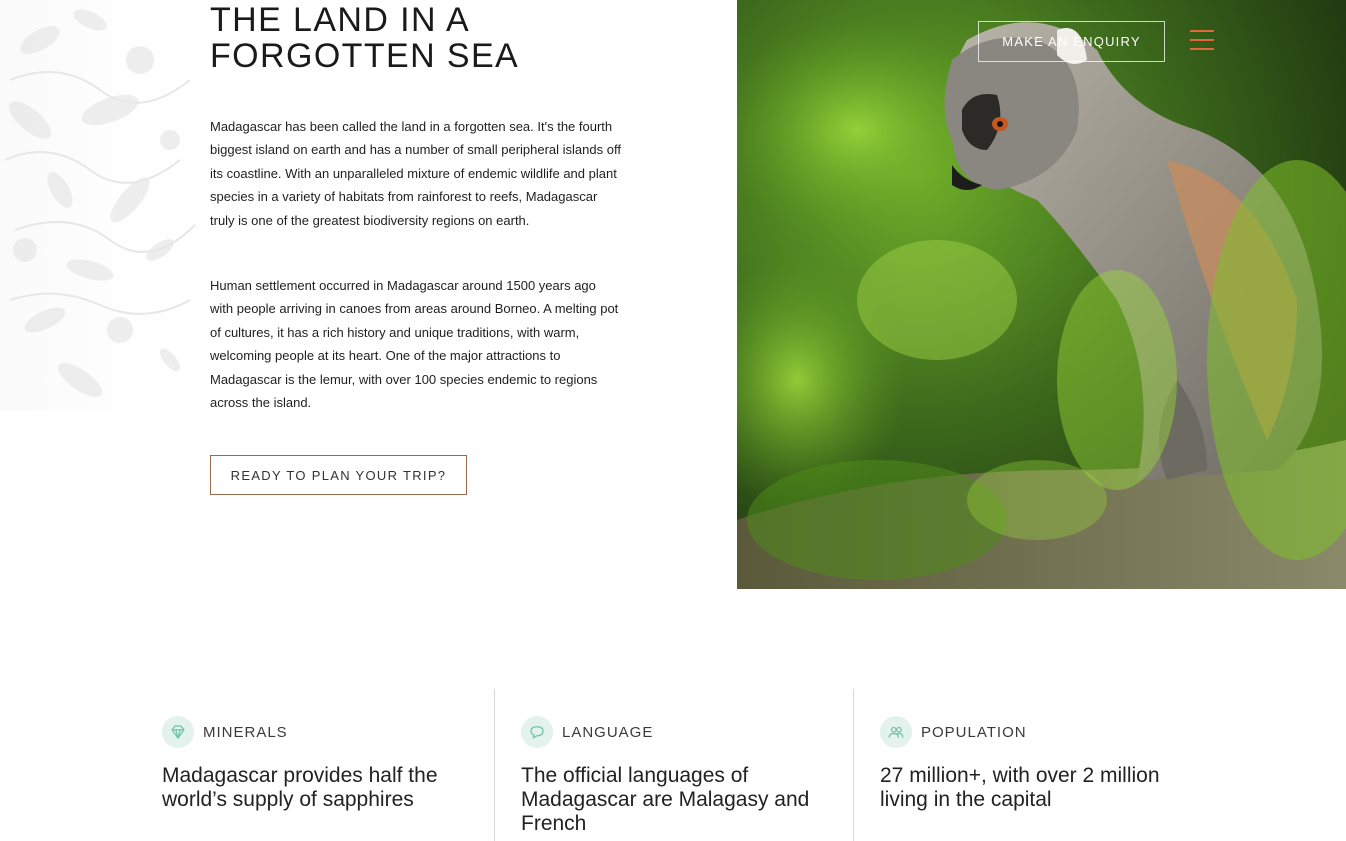  I want to click on fact-header: LANGUAGE, so click(686, 732).